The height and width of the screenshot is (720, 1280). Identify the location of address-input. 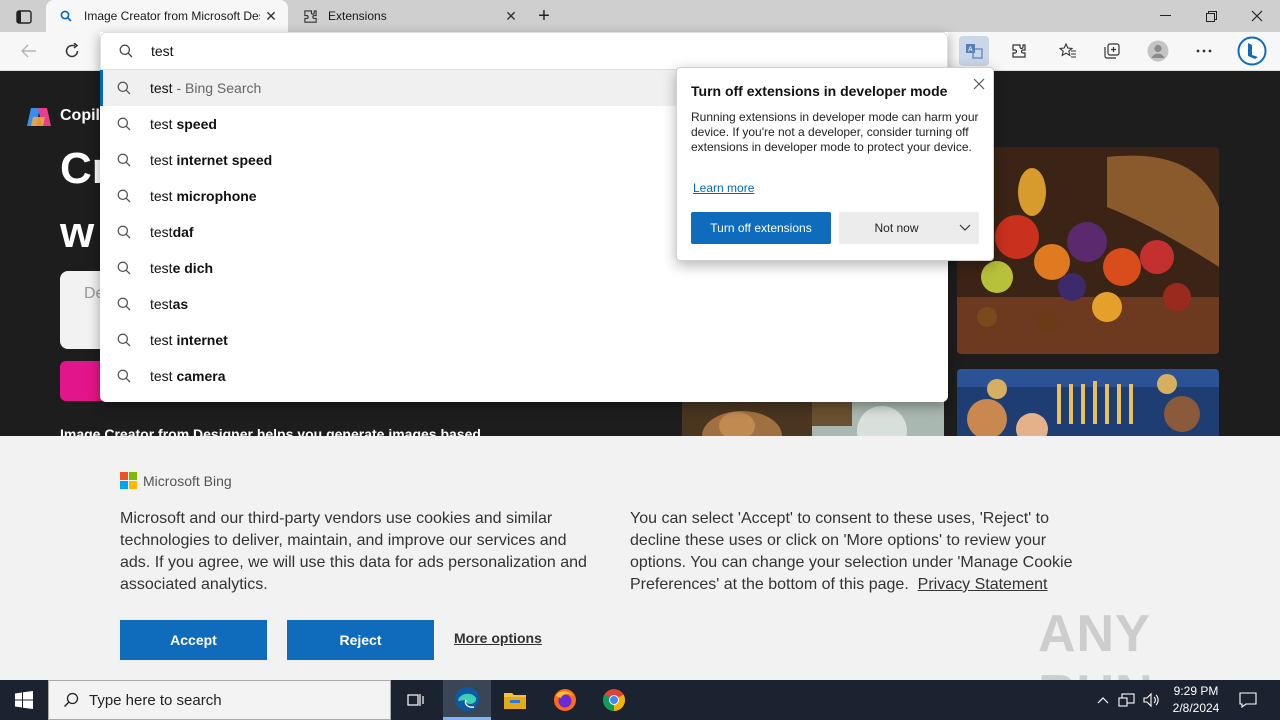
(451, 51).